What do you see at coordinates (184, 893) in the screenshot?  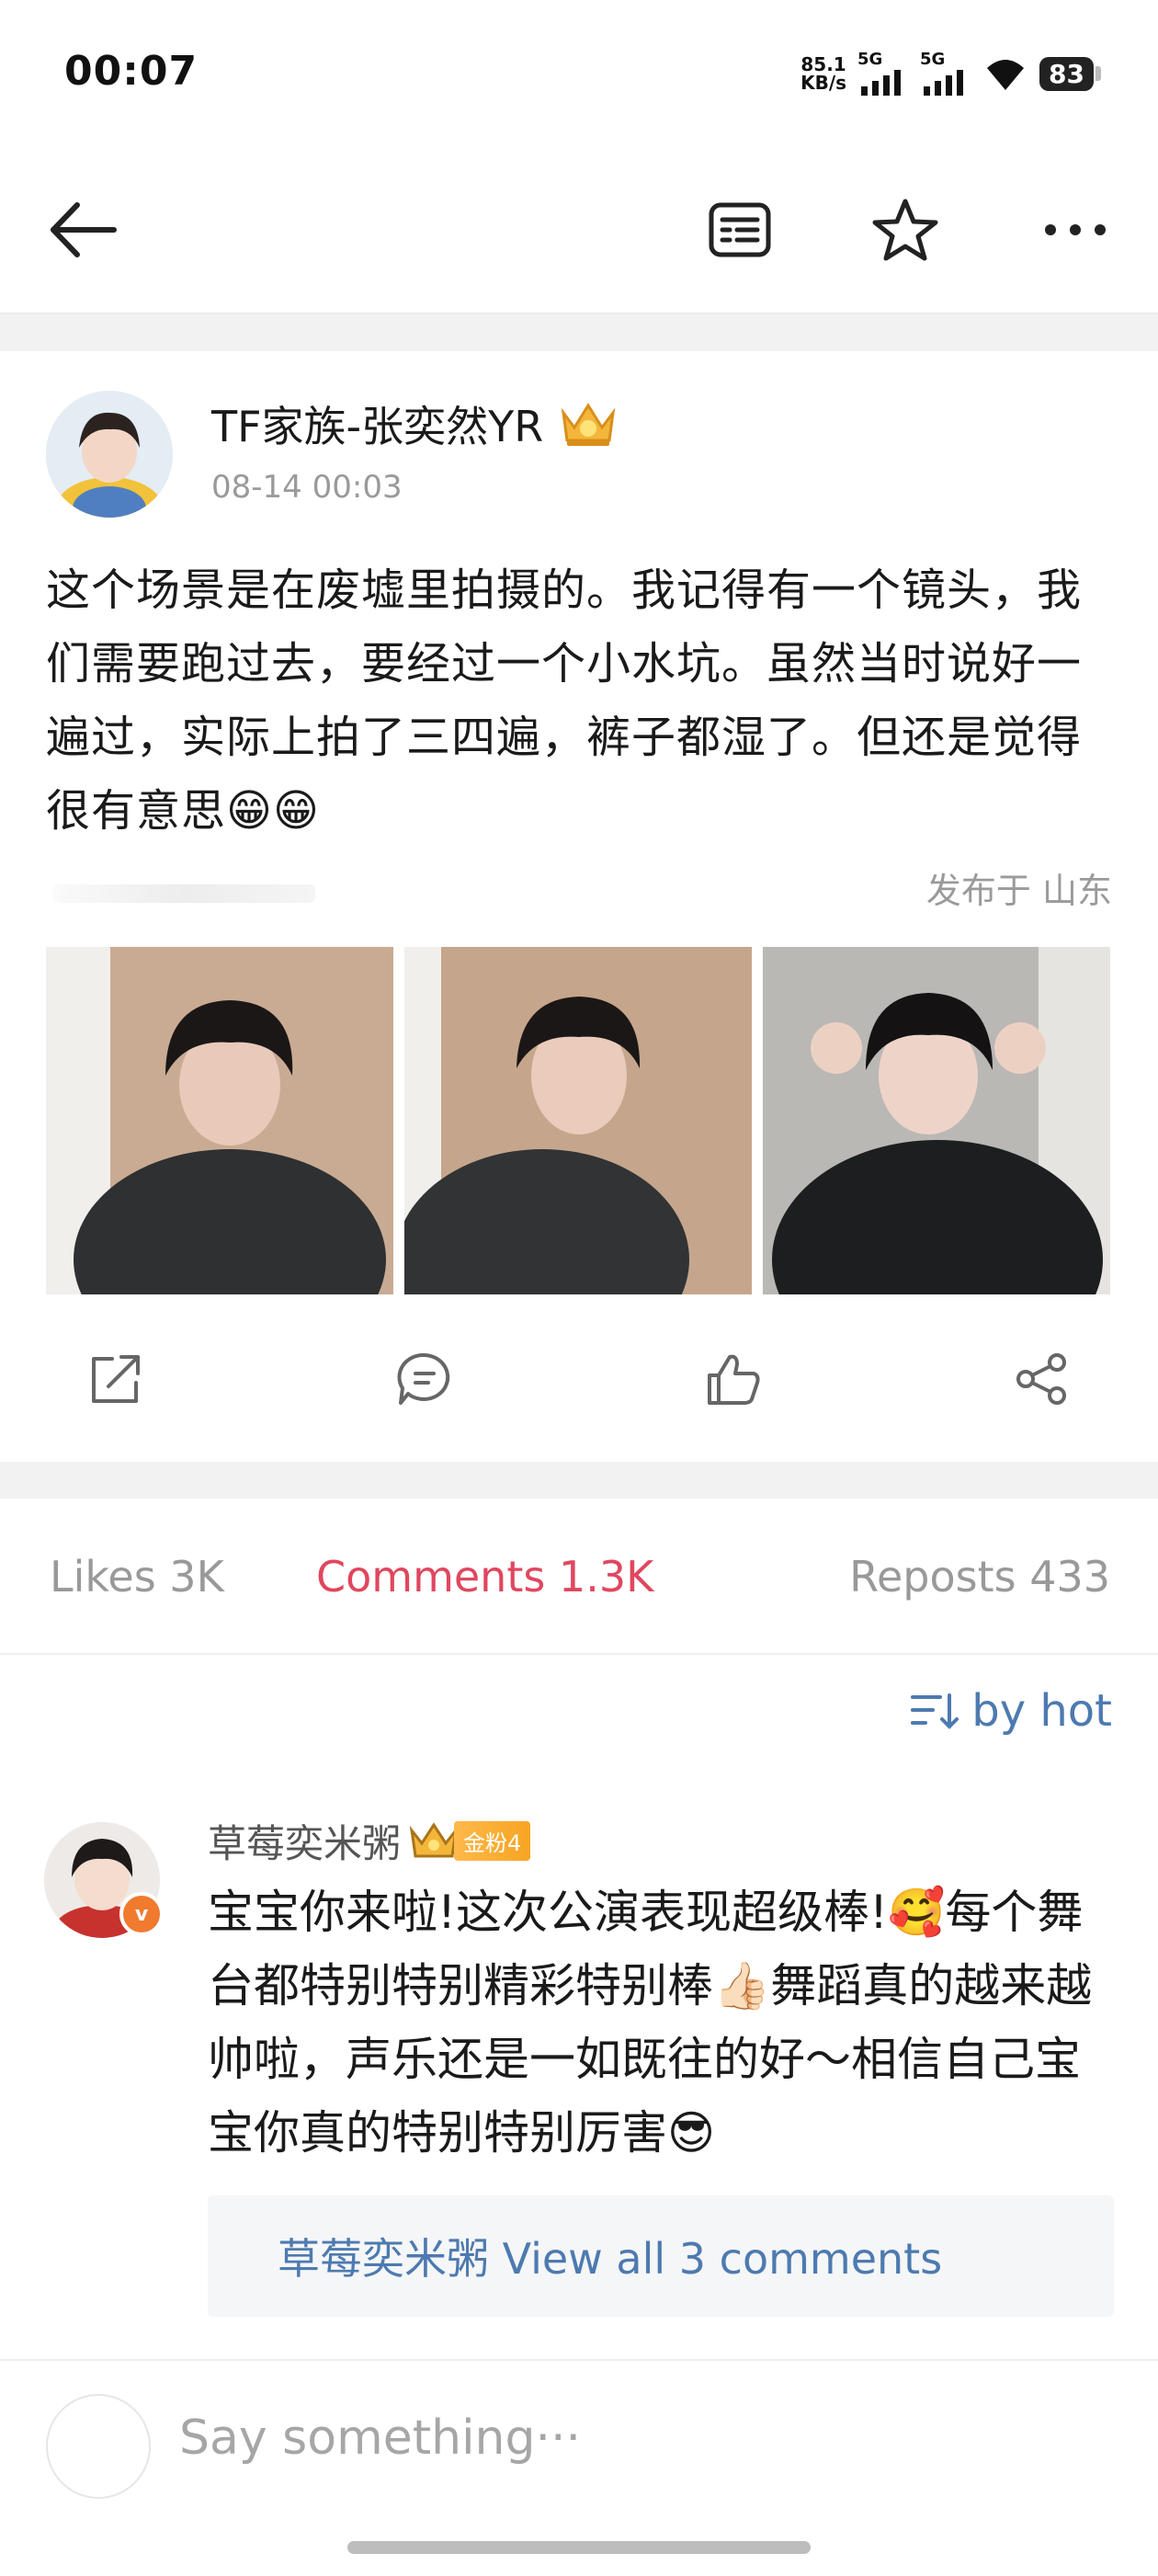 I see `blurred-text` at bounding box center [184, 893].